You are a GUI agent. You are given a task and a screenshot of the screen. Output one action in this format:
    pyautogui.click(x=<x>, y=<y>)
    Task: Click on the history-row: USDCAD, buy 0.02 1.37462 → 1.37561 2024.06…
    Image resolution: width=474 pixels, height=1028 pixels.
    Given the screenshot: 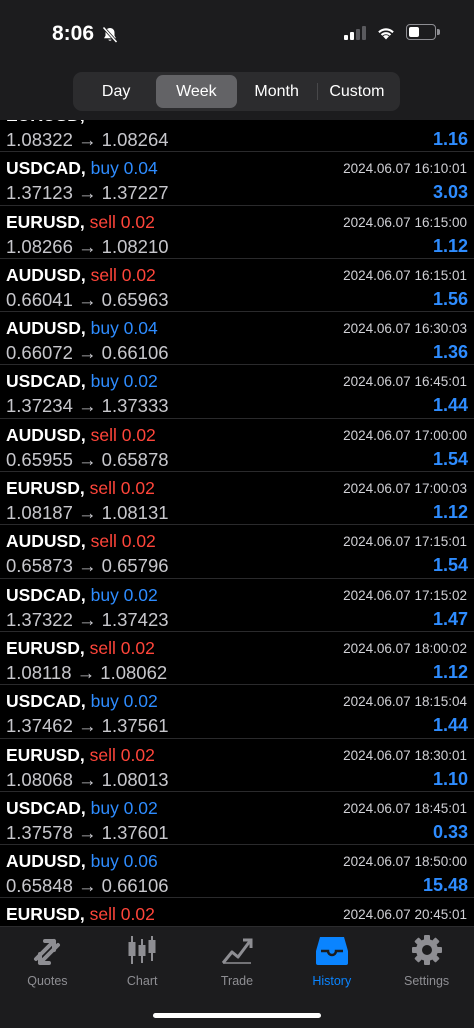 What is the action you would take?
    pyautogui.click(x=237, y=712)
    